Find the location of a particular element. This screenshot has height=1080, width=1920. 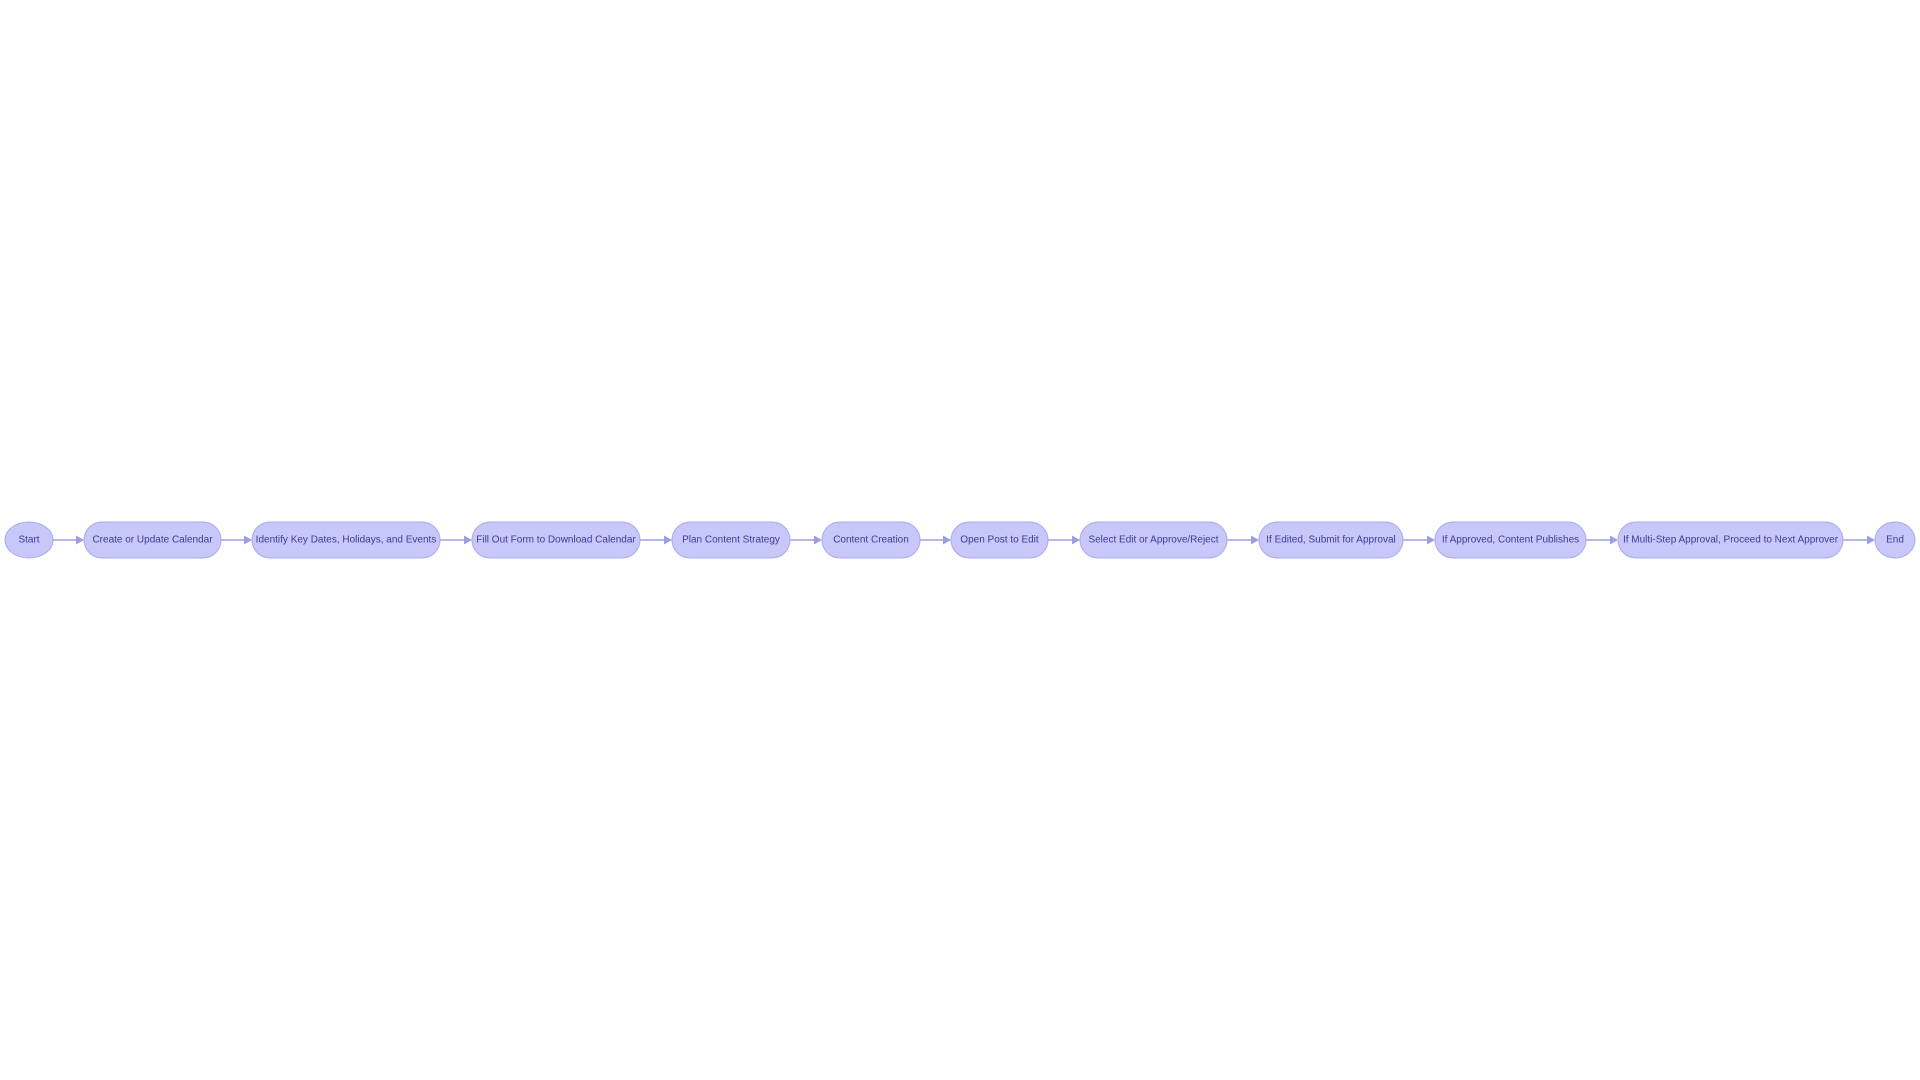

edge-submit-approval-to-content-publishes is located at coordinates (1419, 540).